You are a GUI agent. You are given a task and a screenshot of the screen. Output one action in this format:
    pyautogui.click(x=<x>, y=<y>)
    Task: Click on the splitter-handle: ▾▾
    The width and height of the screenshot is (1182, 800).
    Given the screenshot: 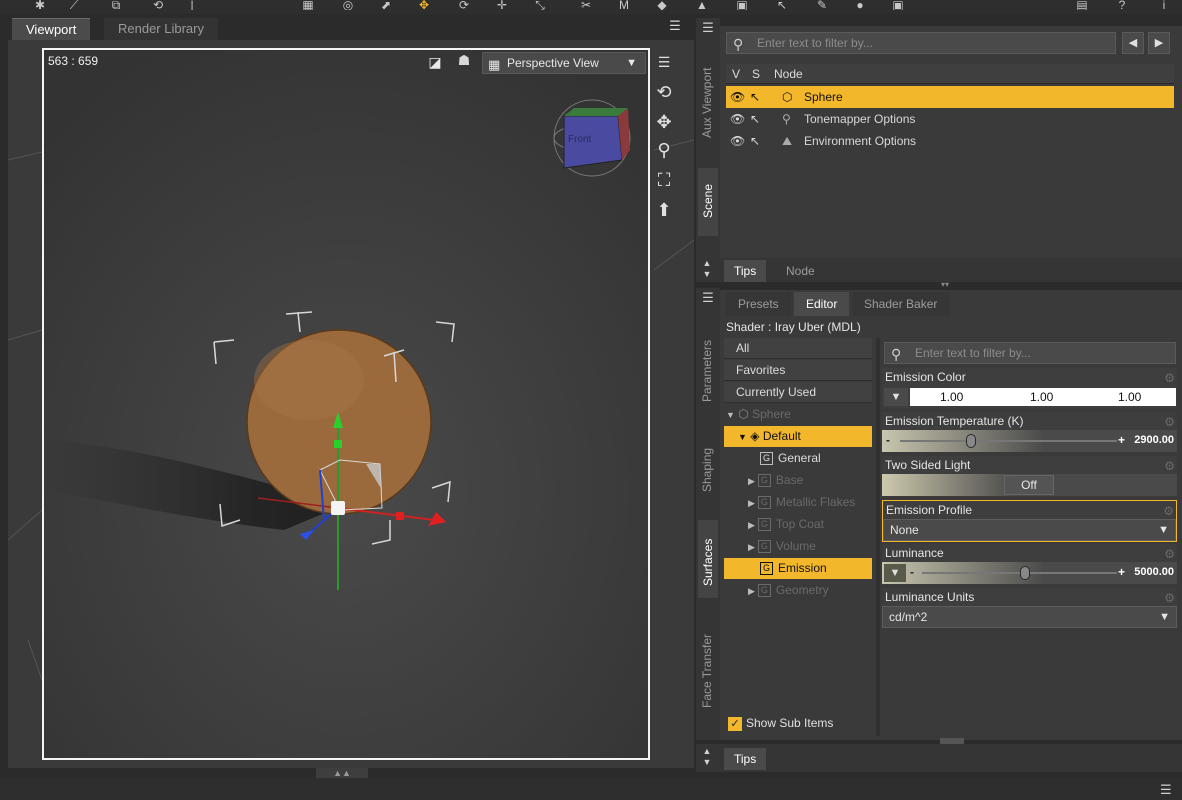 What is the action you would take?
    pyautogui.click(x=945, y=285)
    